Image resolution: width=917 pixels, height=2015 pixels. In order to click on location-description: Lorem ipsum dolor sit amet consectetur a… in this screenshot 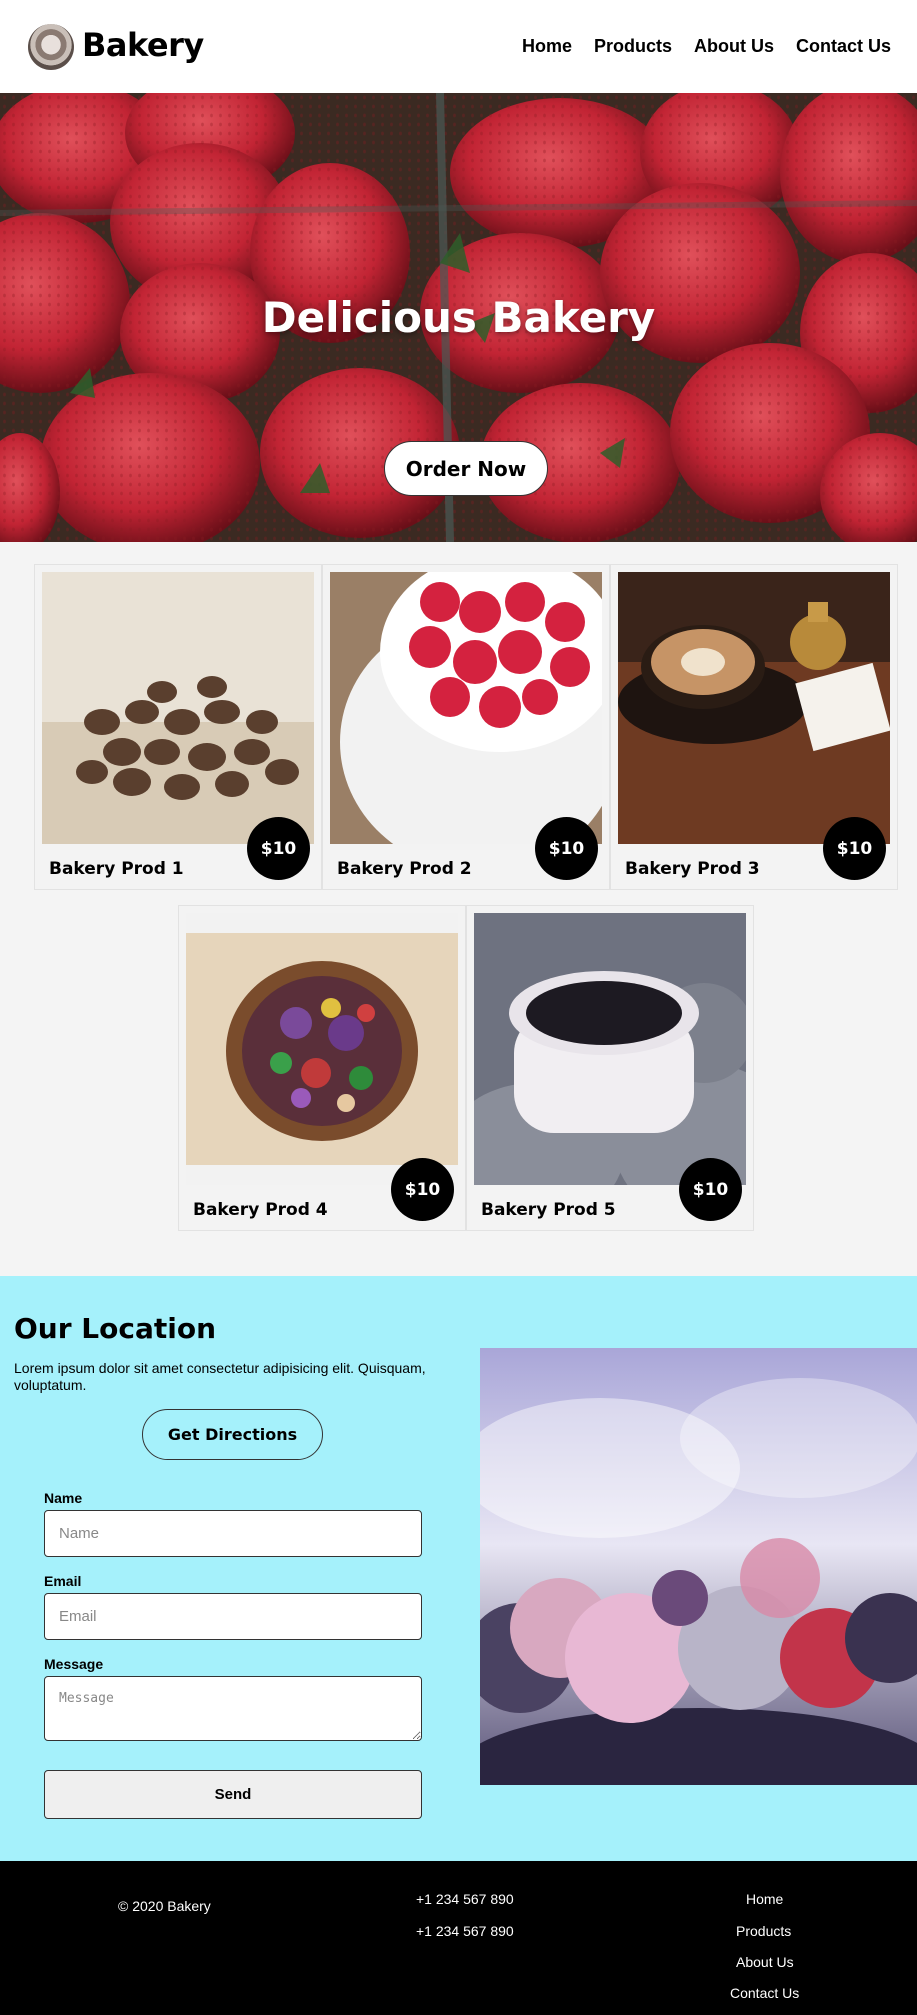, I will do `click(220, 1376)`.